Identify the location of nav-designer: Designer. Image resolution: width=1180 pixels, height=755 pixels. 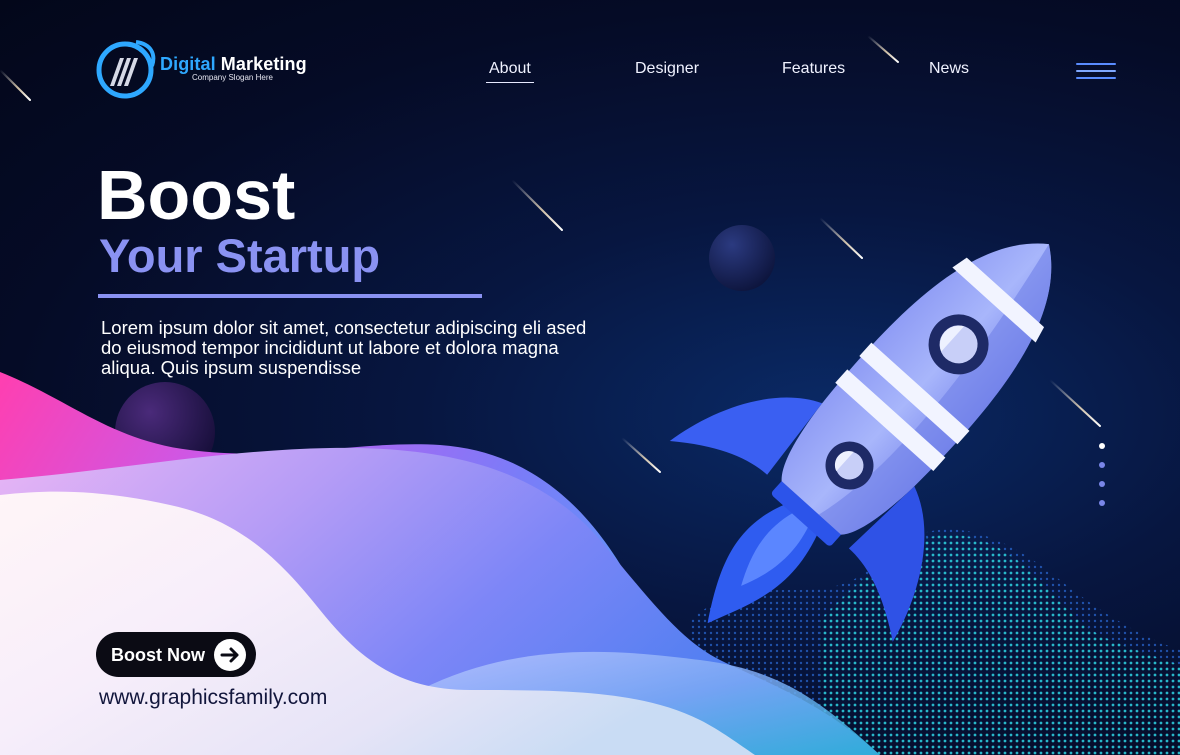
(667, 69).